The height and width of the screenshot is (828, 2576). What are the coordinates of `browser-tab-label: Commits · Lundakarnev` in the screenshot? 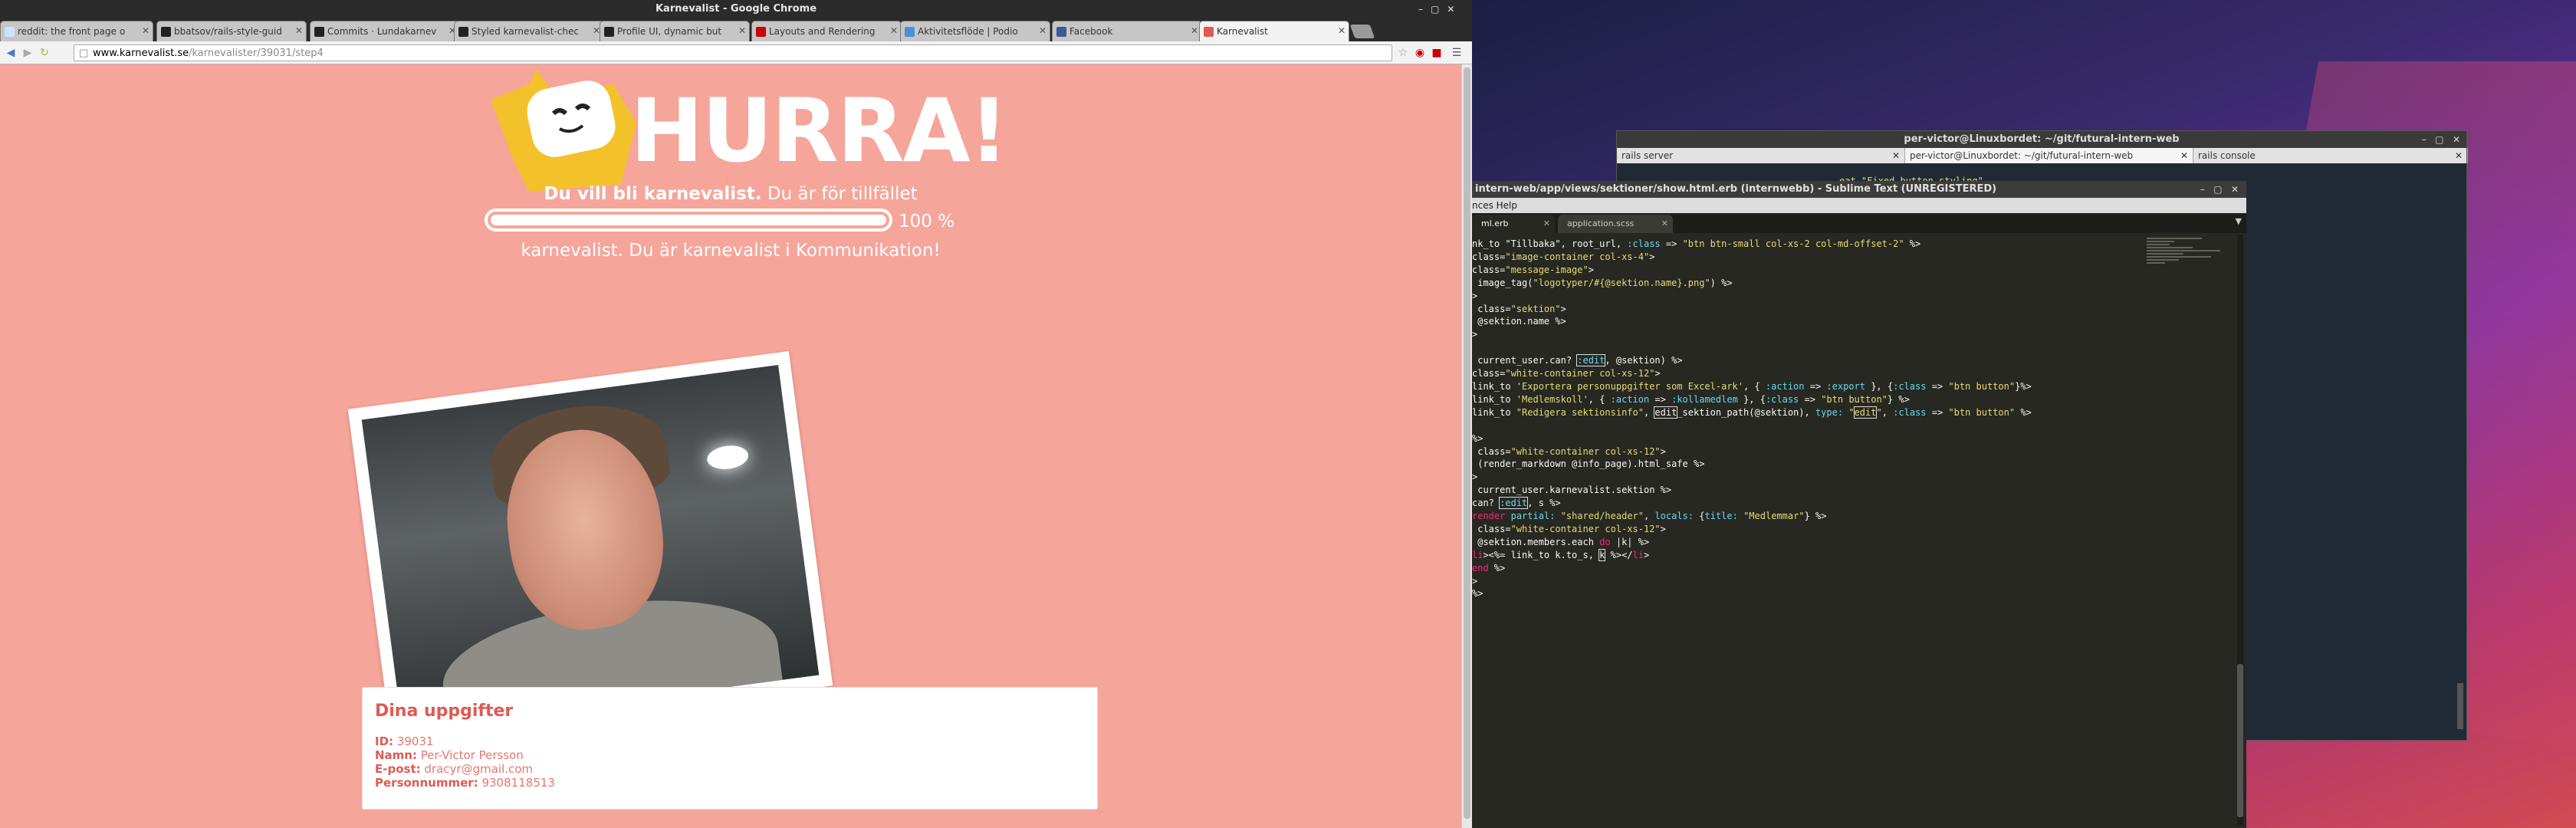 It's located at (382, 32).